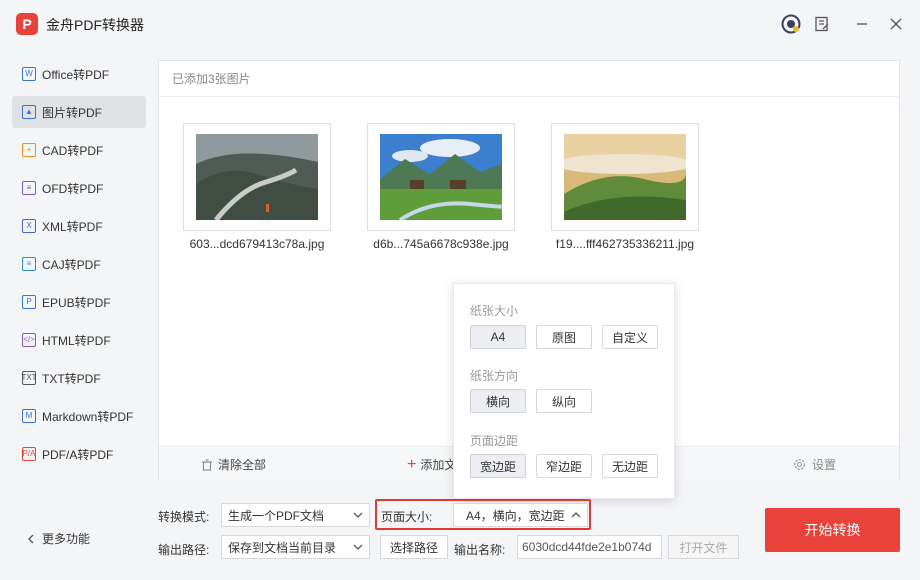  Describe the element at coordinates (703, 547) in the screenshot. I see `open-file-button: 打开文件` at that location.